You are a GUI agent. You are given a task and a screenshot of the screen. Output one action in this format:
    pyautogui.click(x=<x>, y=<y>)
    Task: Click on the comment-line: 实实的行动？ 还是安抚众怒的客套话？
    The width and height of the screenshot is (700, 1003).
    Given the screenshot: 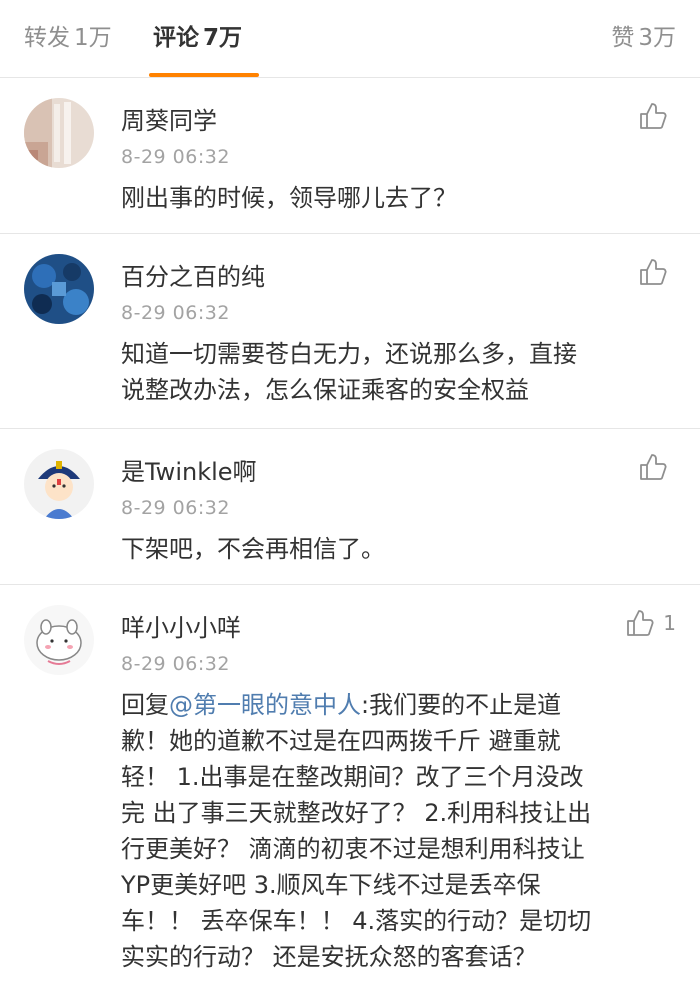 What is the action you would take?
    pyautogui.click(x=329, y=957)
    